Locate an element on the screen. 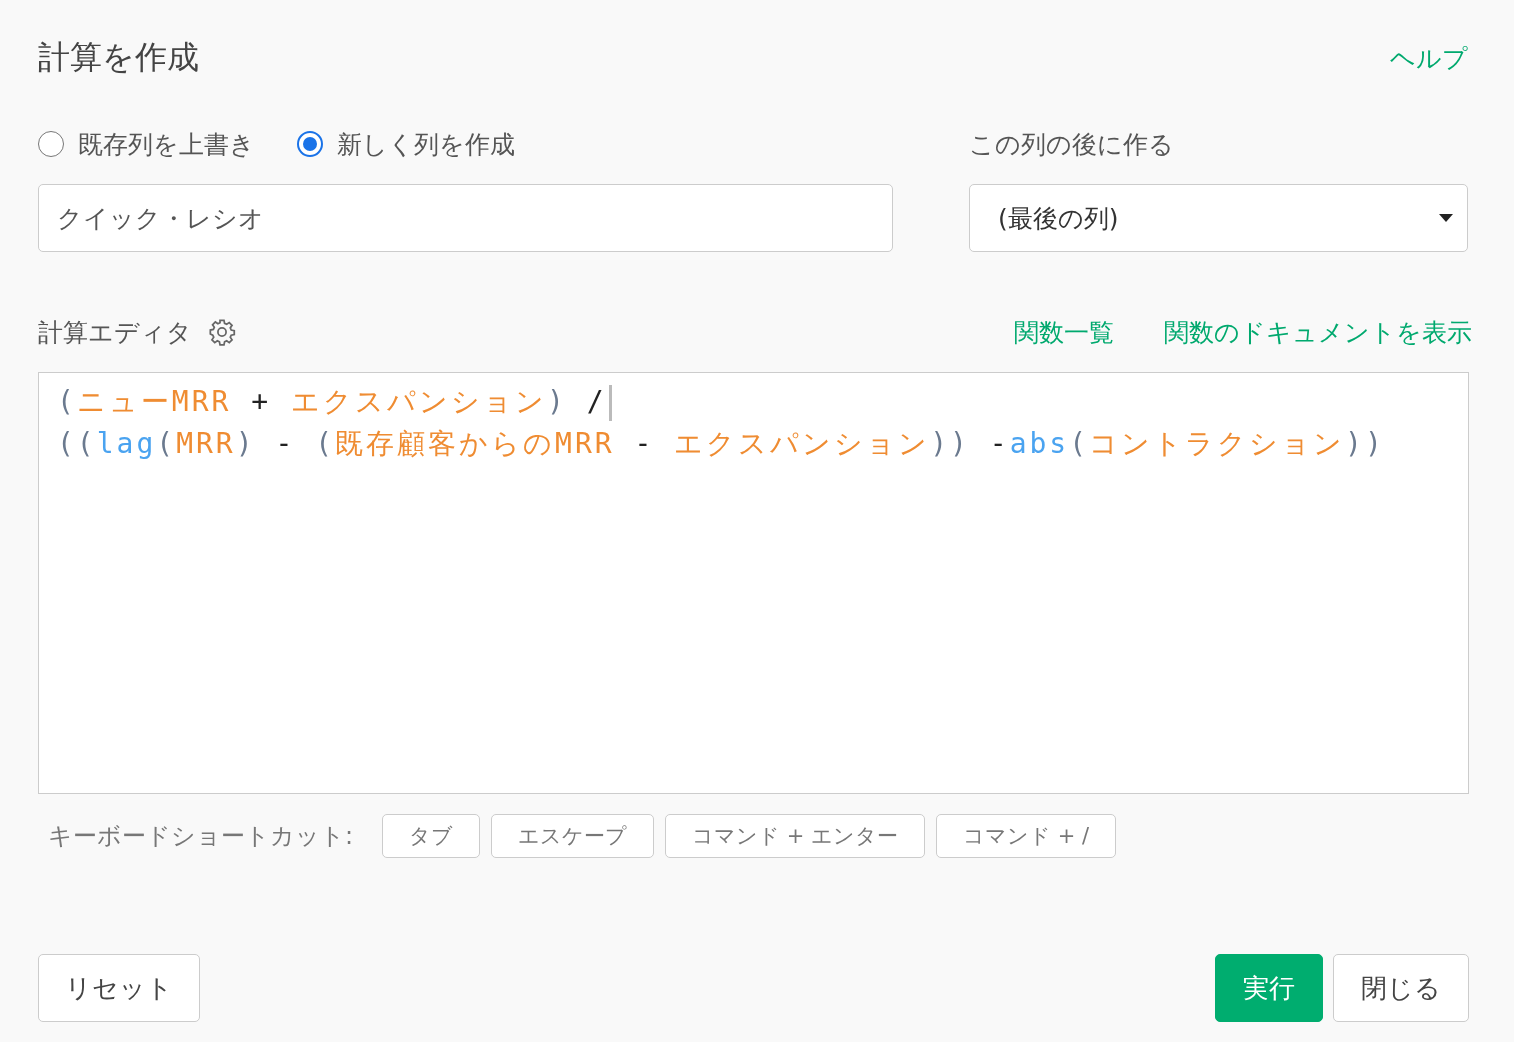 This screenshot has height=1042, width=1514. reset-button: リセット is located at coordinates (119, 988).